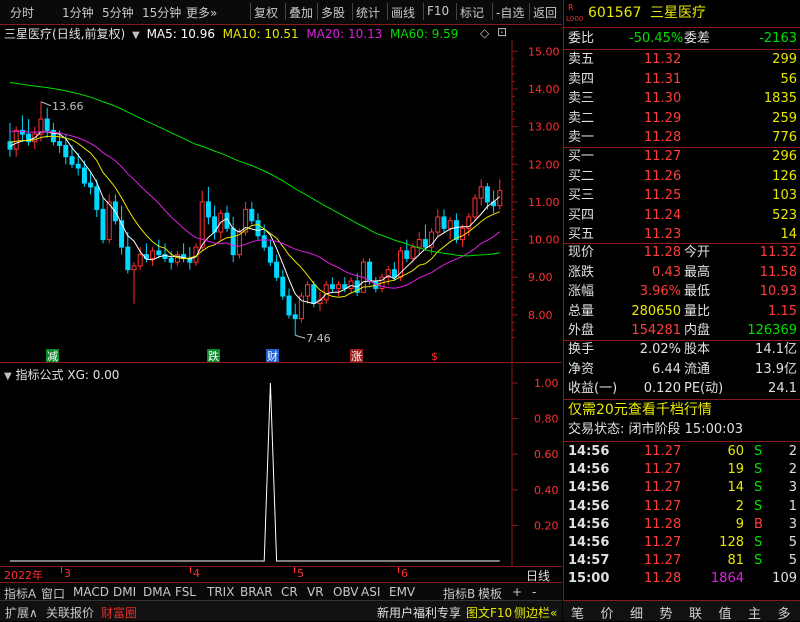 This screenshot has height=622, width=800. What do you see at coordinates (301, 12) in the screenshot?
I see `toolbar-item-6: 叠加` at bounding box center [301, 12].